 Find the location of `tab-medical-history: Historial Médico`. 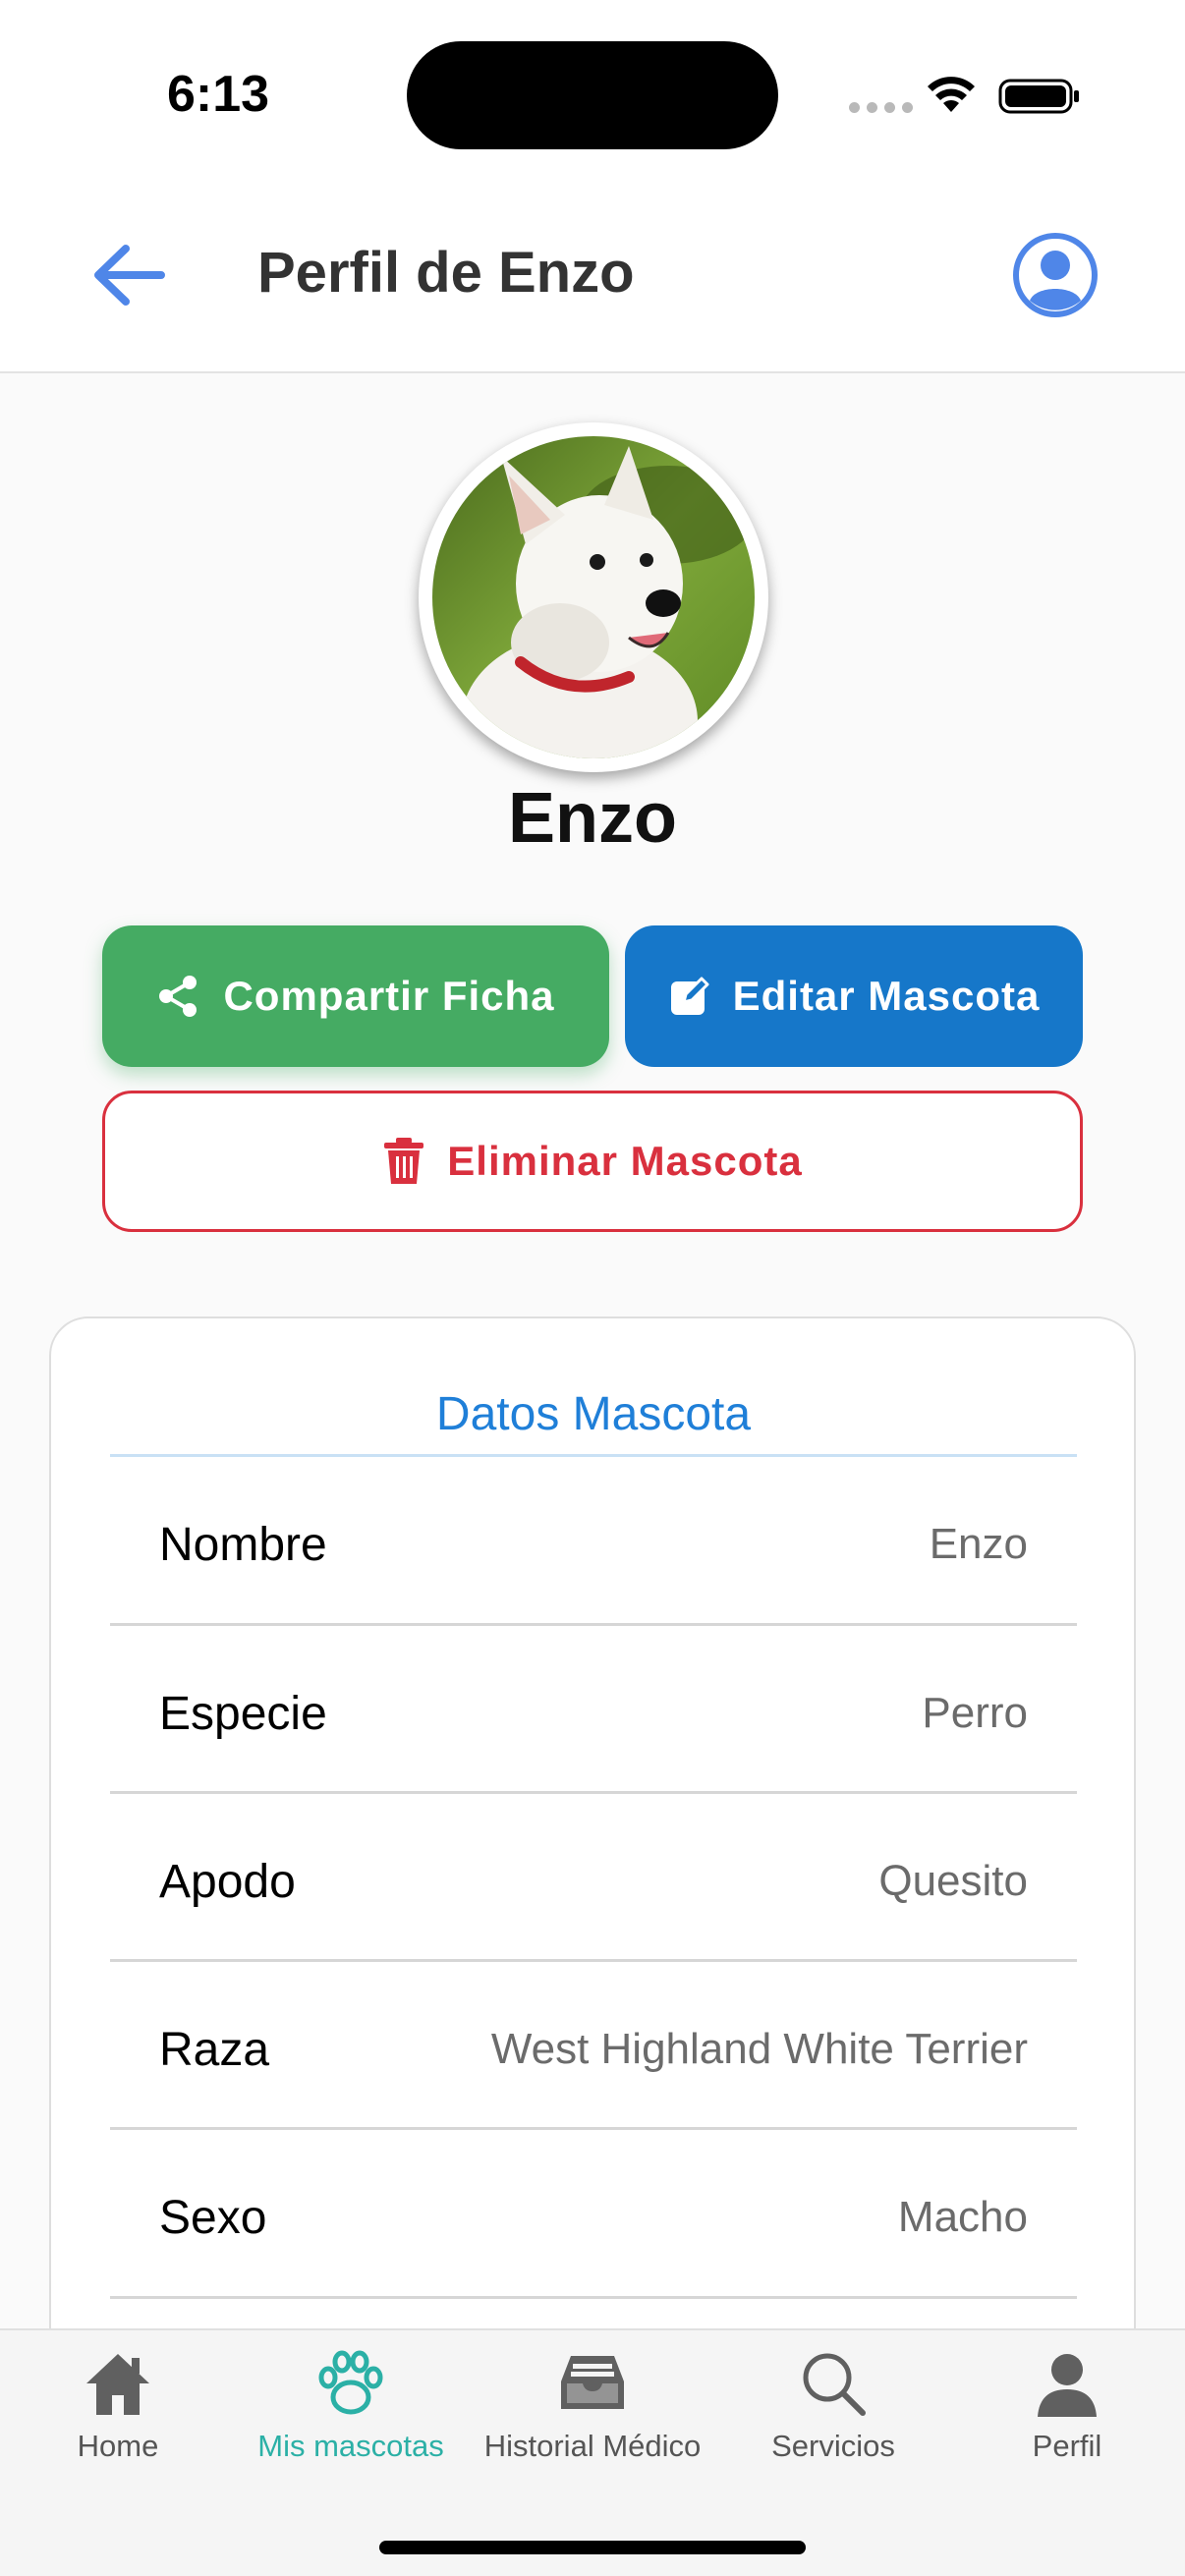

tab-medical-history: Historial Médico is located at coordinates (592, 2409).